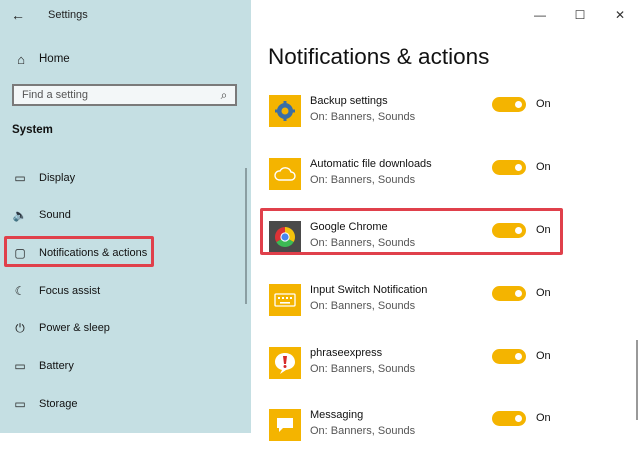 The image size is (640, 453). What do you see at coordinates (125, 291) in the screenshot?
I see `sidebar-item-focus-assist: ☾ Focus assist` at bounding box center [125, 291].